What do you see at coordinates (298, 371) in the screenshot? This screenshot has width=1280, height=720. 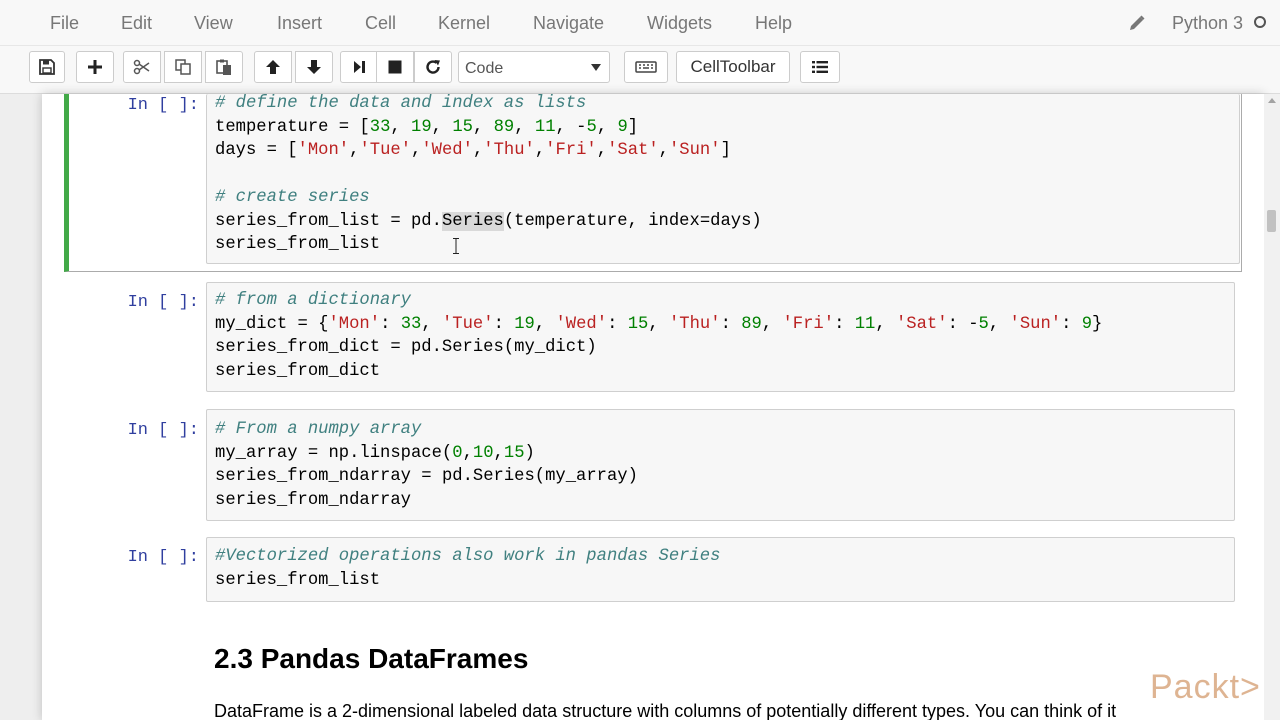 I see `code-line: series_from_dict` at bounding box center [298, 371].